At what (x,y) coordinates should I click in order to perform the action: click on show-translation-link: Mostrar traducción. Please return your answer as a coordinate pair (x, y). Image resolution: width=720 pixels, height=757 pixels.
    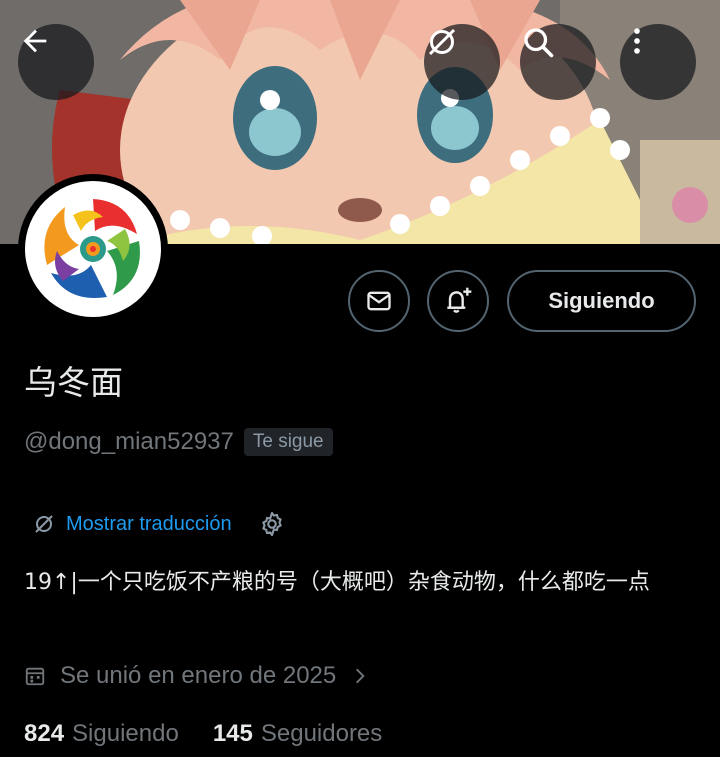
    Looking at the image, I should click on (132, 524).